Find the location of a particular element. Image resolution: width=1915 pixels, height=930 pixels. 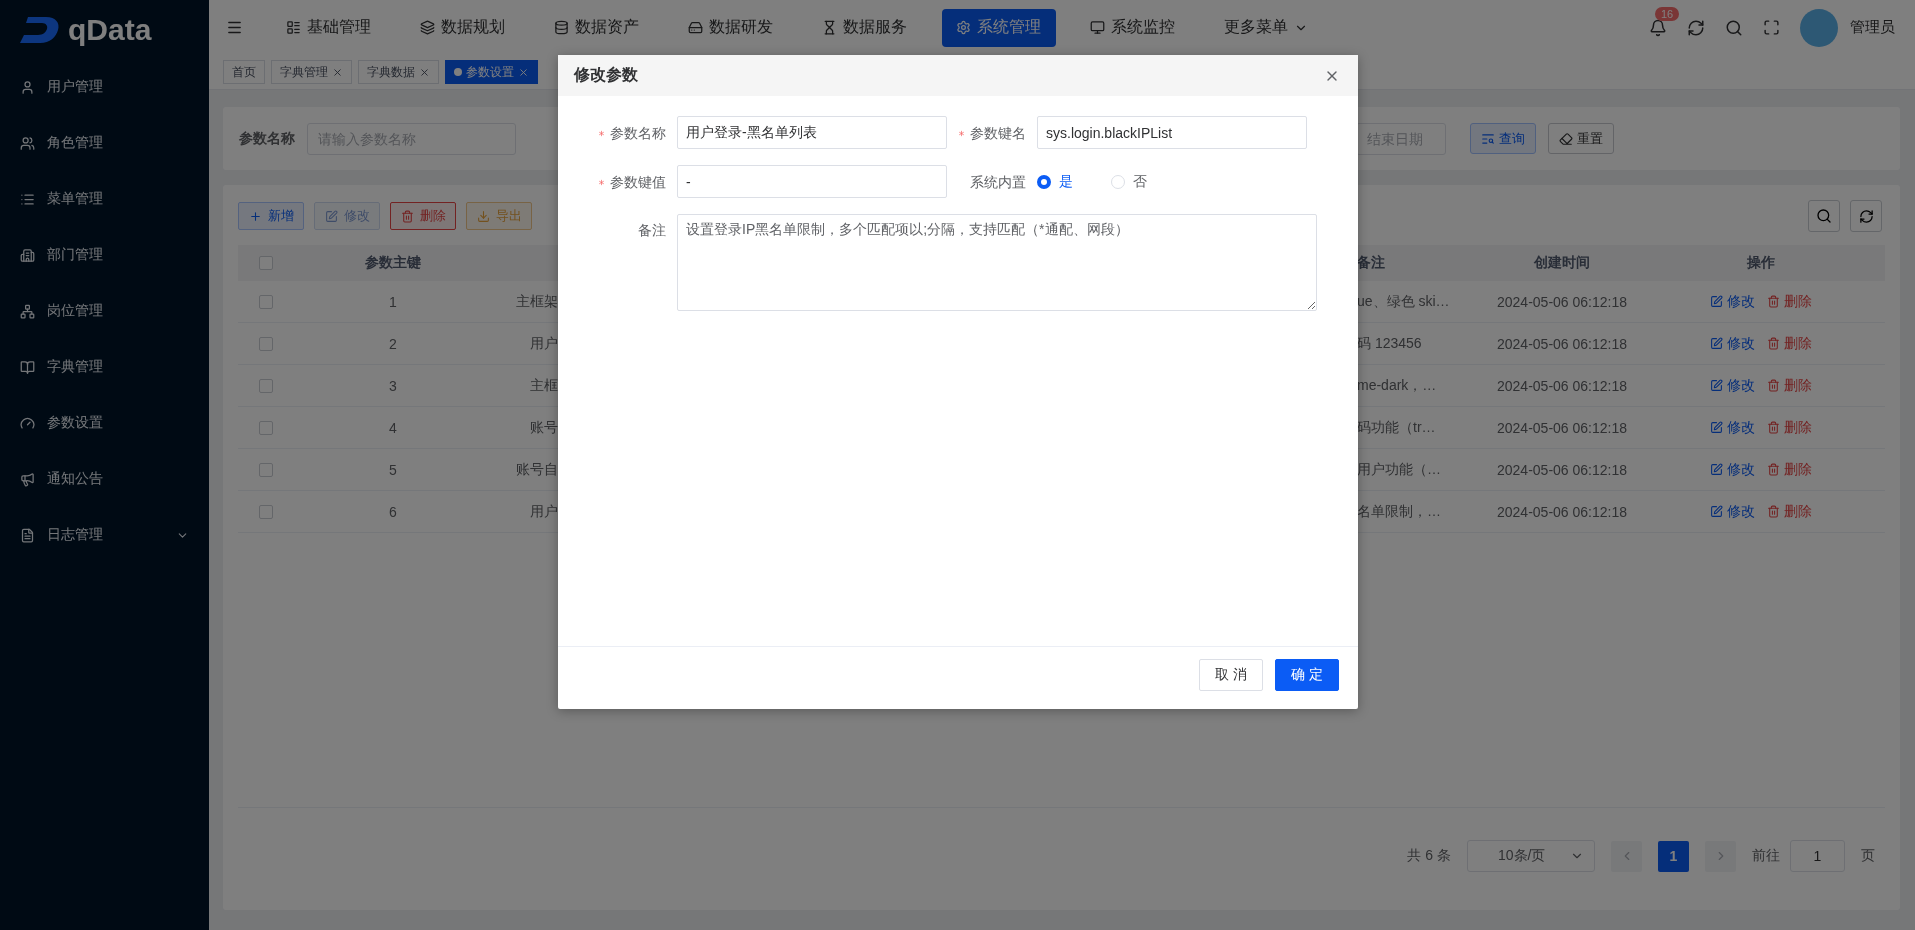

sidebar-item: 菜单管理 is located at coordinates (104, 199).